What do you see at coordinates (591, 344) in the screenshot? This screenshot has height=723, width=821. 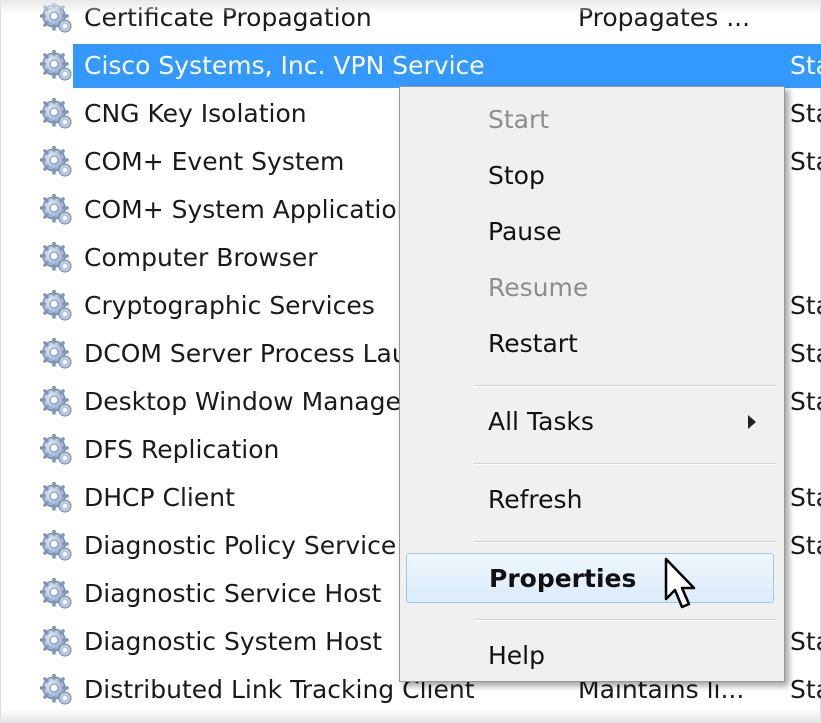 I see `menu-item-restart: Restart` at bounding box center [591, 344].